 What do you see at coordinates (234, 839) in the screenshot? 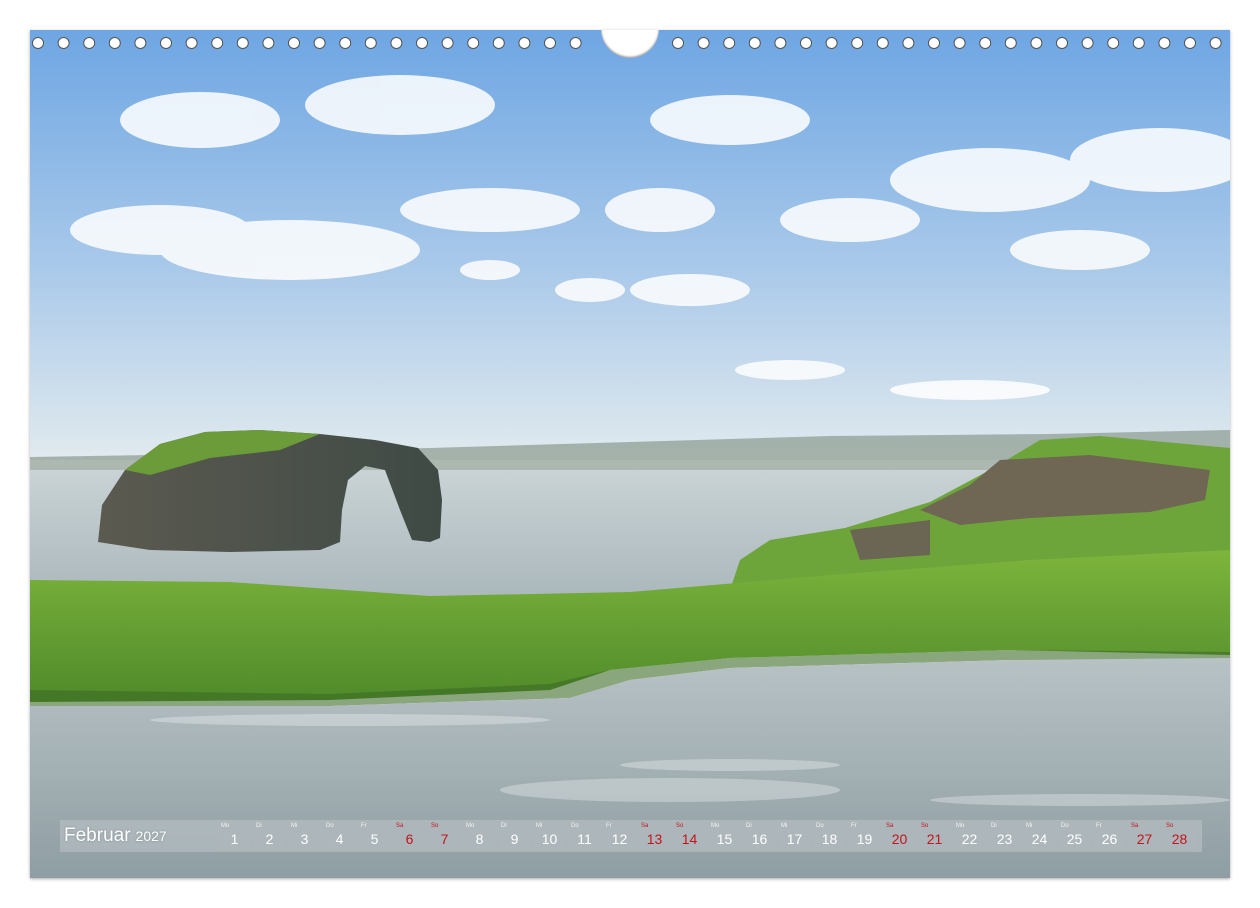
I see `day-number: 1` at bounding box center [234, 839].